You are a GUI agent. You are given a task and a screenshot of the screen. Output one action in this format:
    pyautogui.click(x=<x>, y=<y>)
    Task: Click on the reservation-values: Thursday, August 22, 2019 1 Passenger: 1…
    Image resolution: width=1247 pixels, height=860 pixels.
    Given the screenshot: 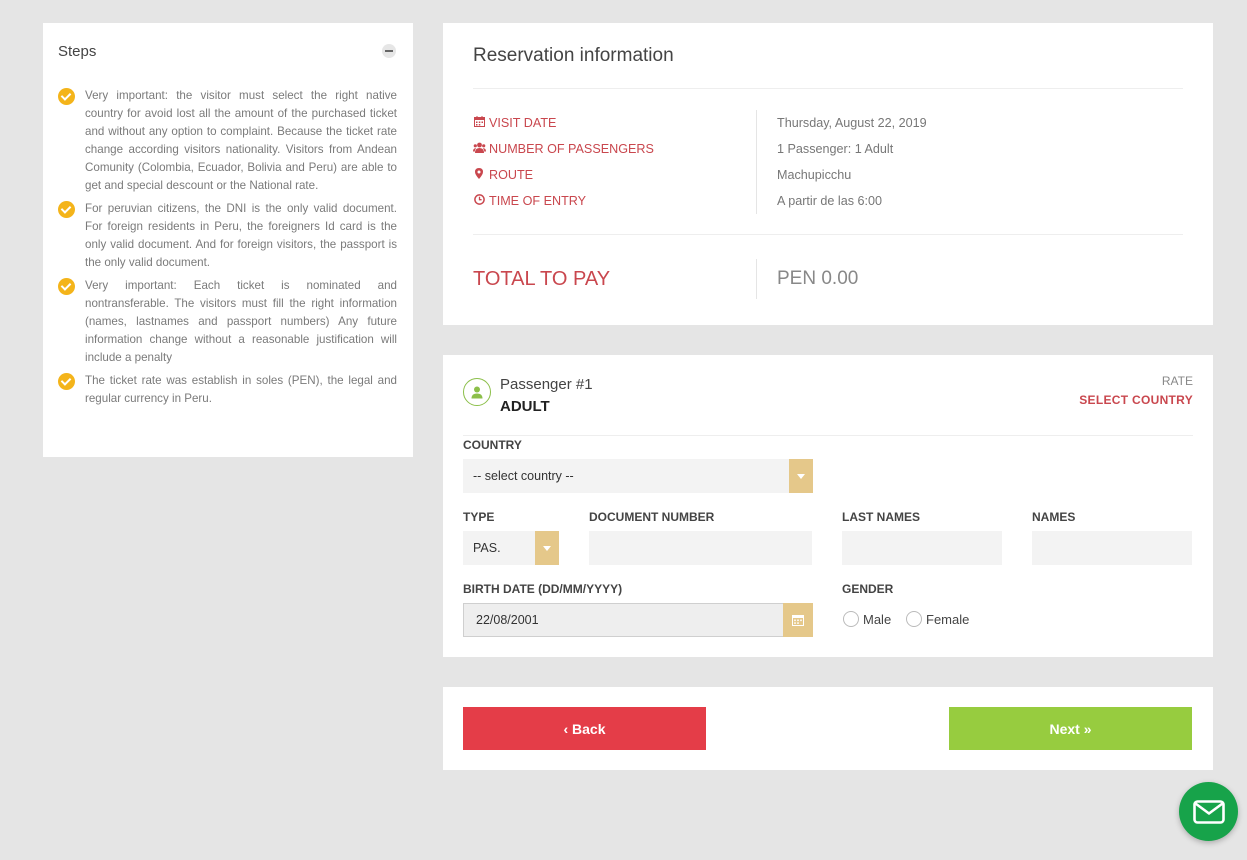 What is the action you would take?
    pyautogui.click(x=842, y=172)
    